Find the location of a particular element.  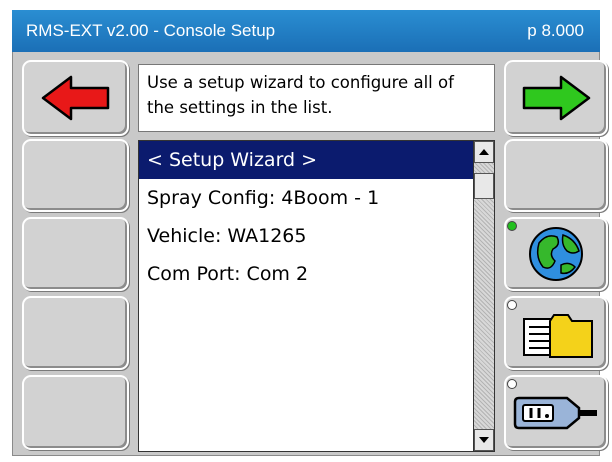

list-scrollbar is located at coordinates (484, 296).